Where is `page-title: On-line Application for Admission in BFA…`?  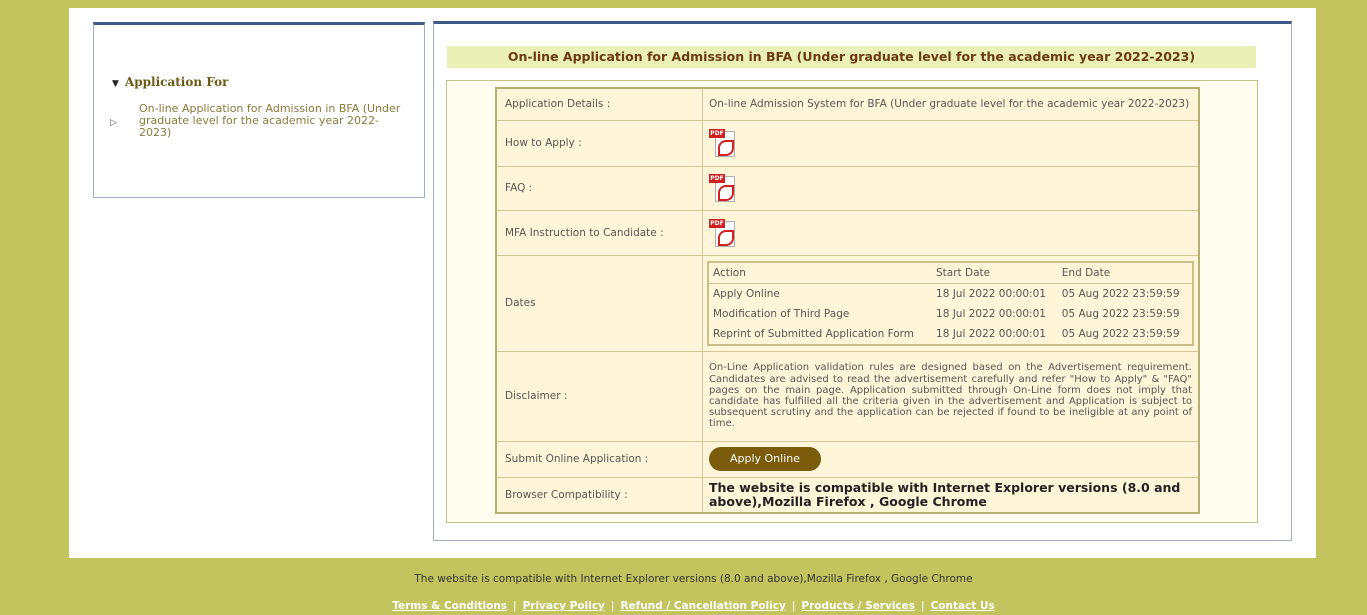
page-title: On-line Application for Admission in BFA… is located at coordinates (851, 57).